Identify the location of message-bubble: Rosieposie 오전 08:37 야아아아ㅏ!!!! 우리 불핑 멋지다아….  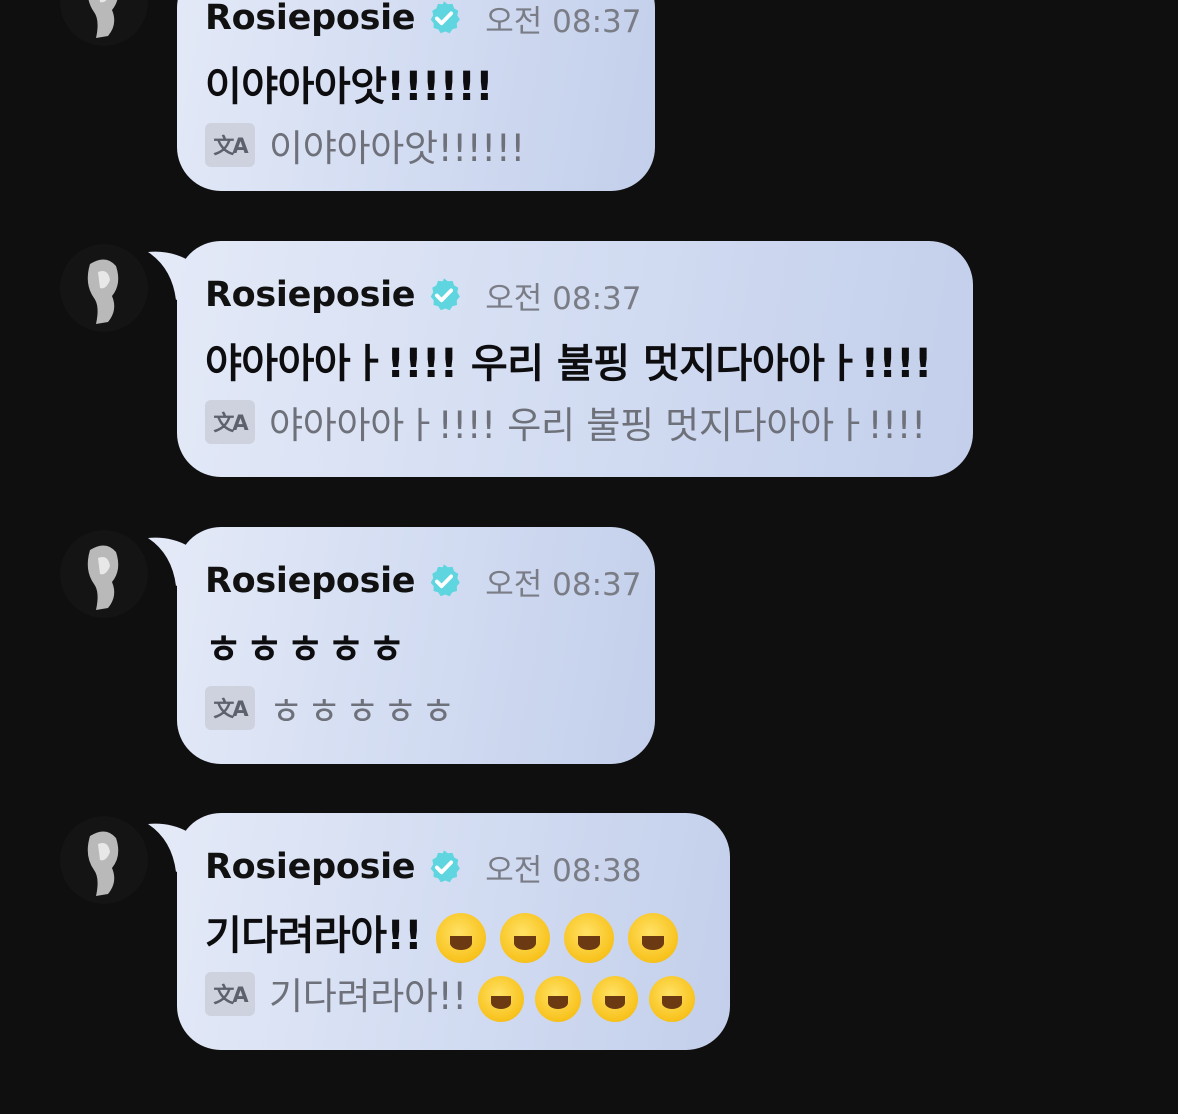
(575, 359).